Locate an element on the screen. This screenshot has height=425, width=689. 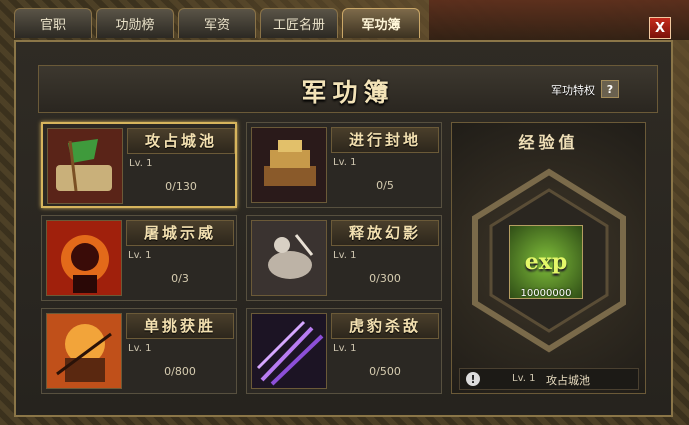
tab-craftsman-roster: 工匠名册 is located at coordinates (299, 23).